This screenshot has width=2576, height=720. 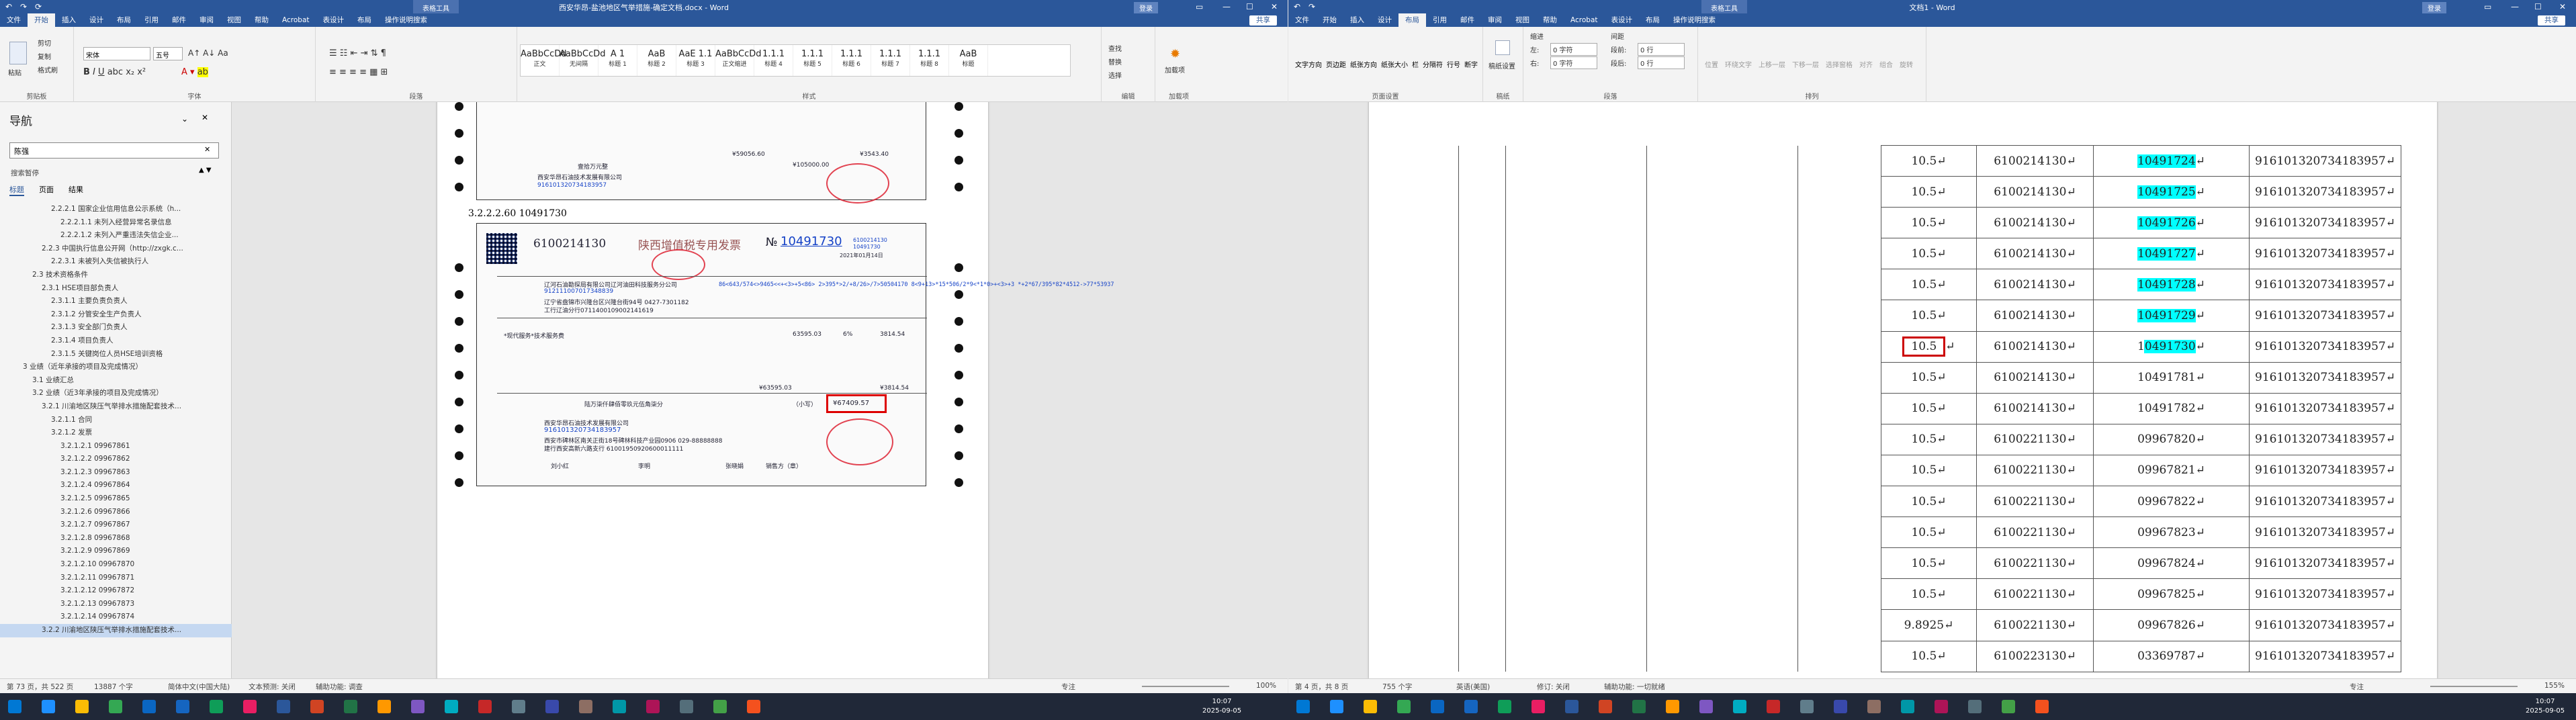 What do you see at coordinates (1357, 20) in the screenshot?
I see `tab-insert: 插入` at bounding box center [1357, 20].